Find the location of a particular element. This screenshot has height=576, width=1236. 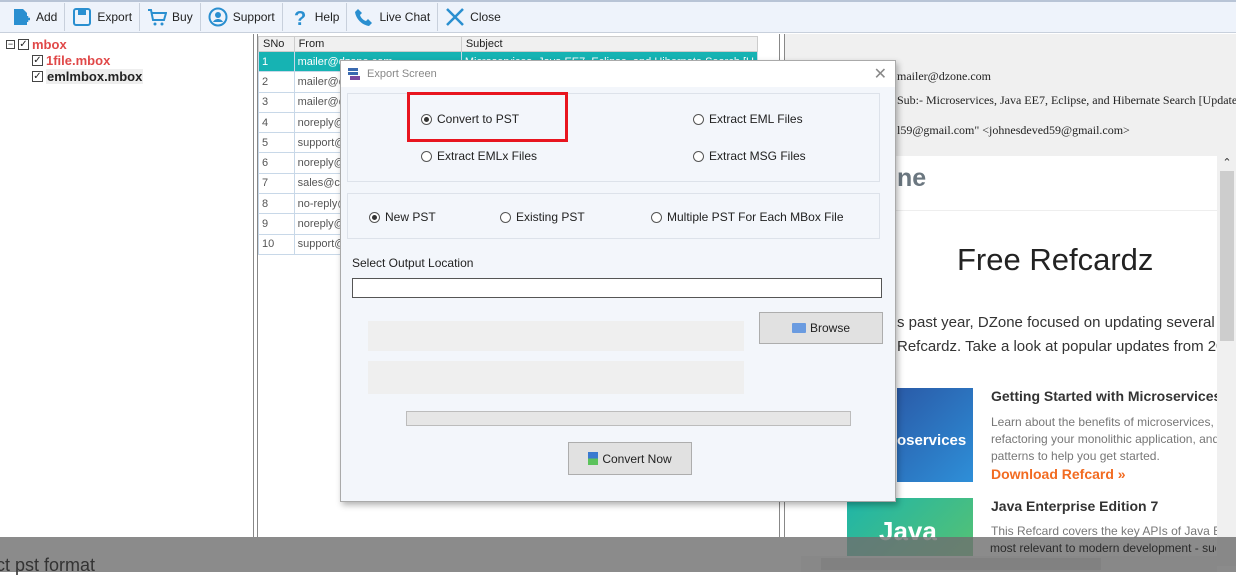

export-button: Export is located at coordinates (103, 17).